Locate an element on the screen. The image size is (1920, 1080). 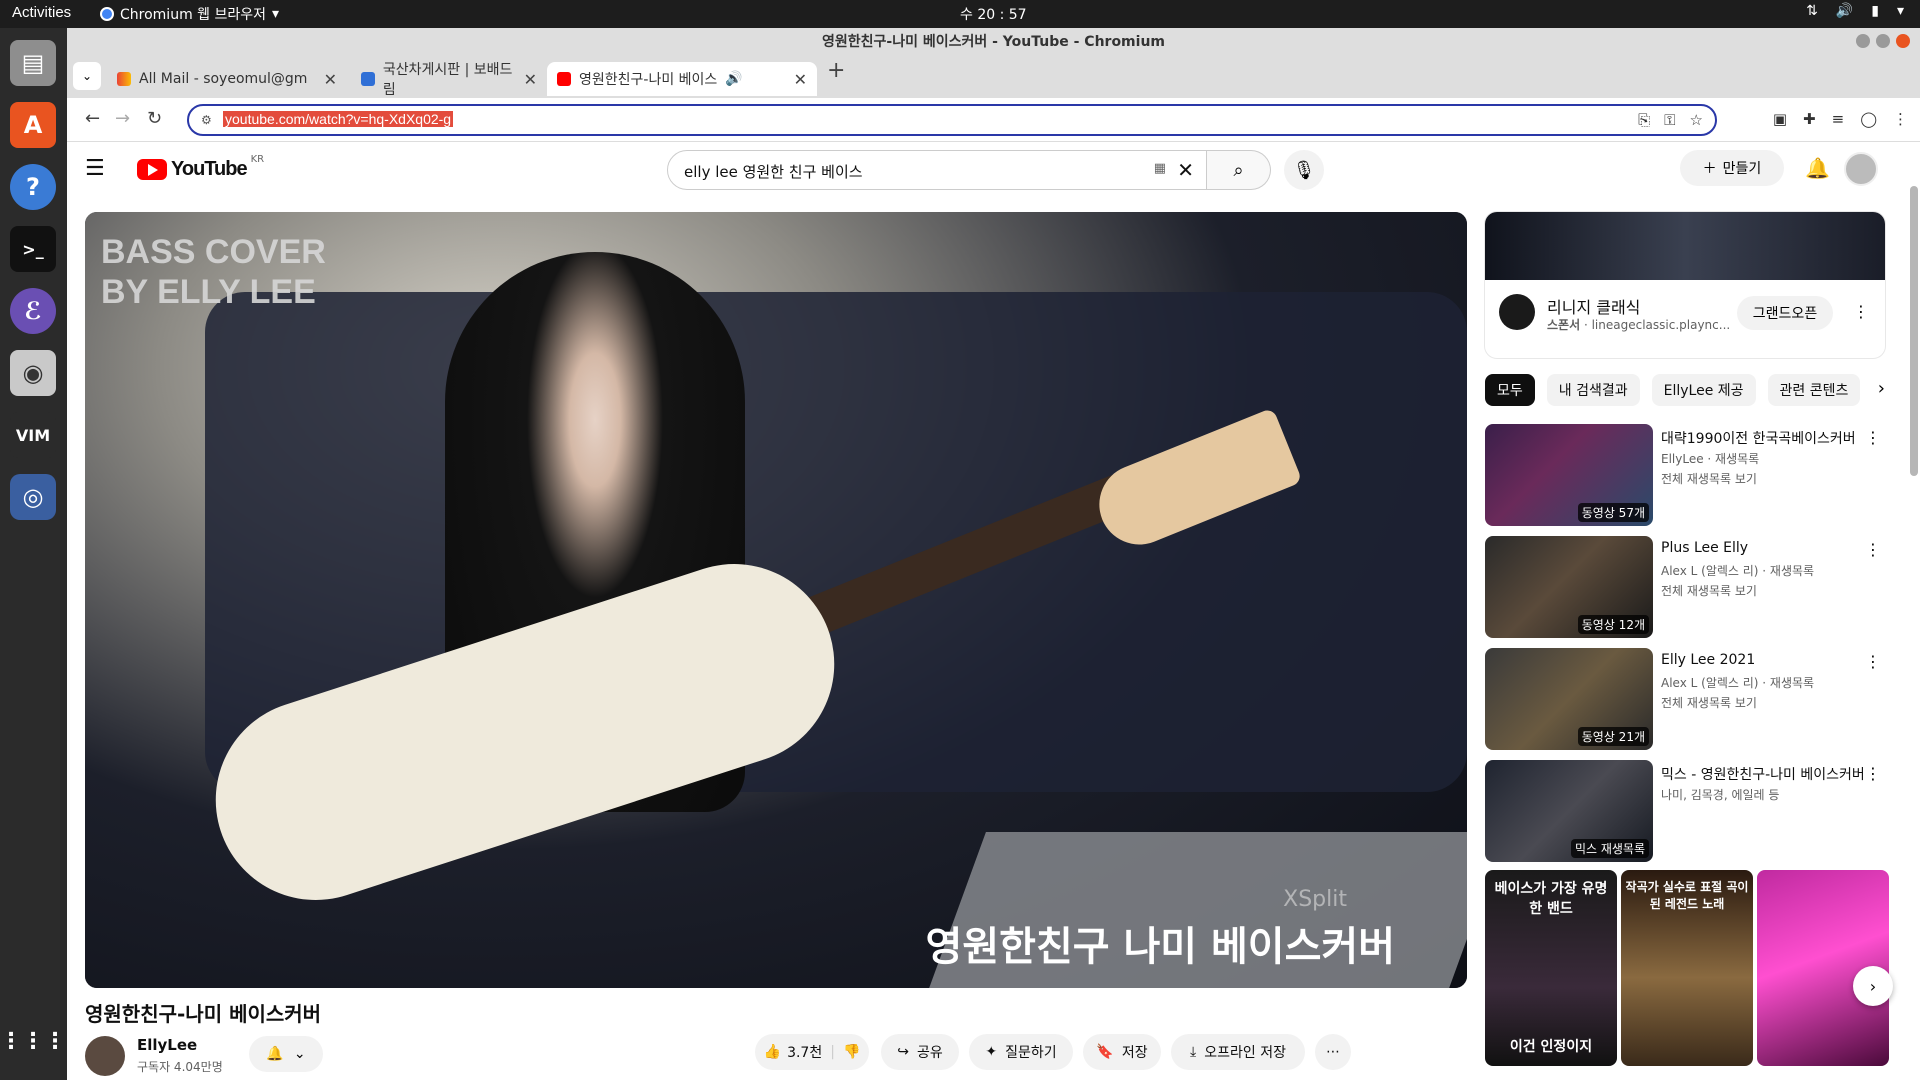
ask-button: ✦ 질문하기 is located at coordinates (1021, 1052).